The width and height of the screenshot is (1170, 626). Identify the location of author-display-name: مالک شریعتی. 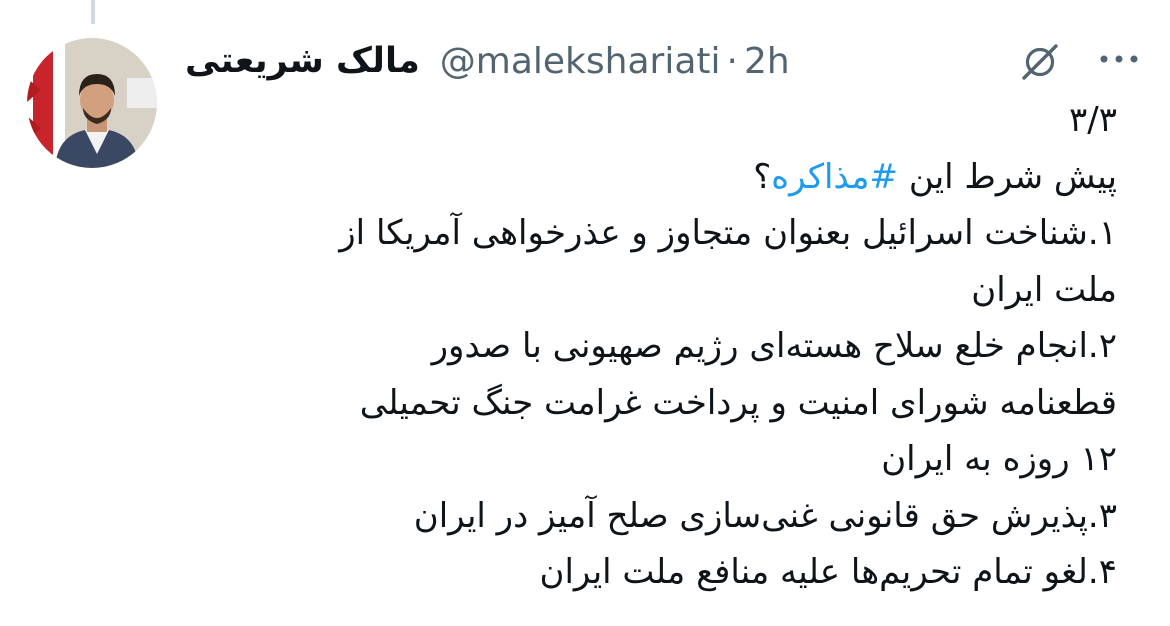
(302, 61).